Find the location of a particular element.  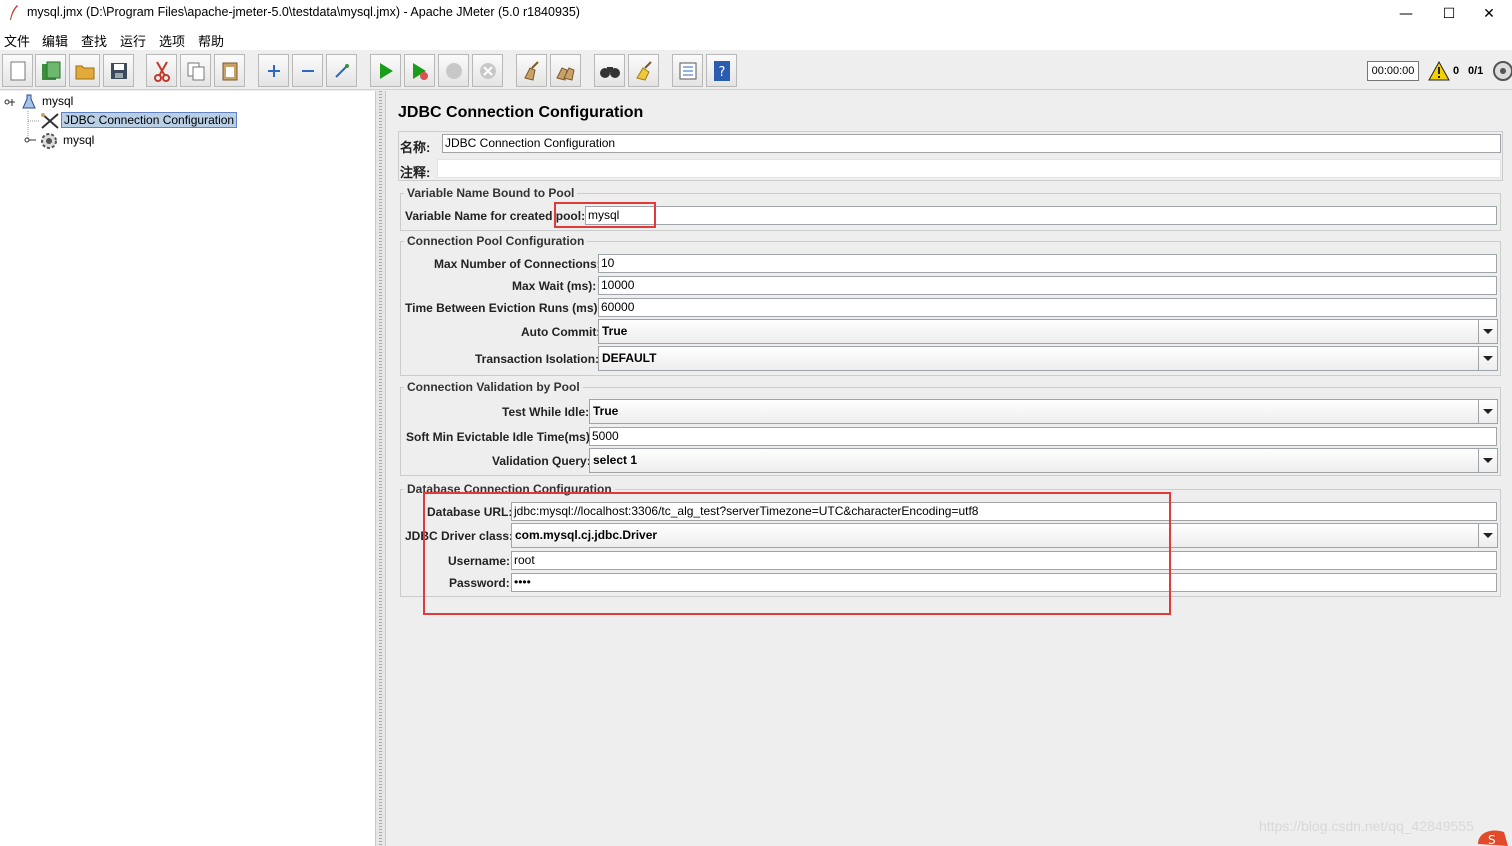

tree-expand-toggle is located at coordinates (10, 102).